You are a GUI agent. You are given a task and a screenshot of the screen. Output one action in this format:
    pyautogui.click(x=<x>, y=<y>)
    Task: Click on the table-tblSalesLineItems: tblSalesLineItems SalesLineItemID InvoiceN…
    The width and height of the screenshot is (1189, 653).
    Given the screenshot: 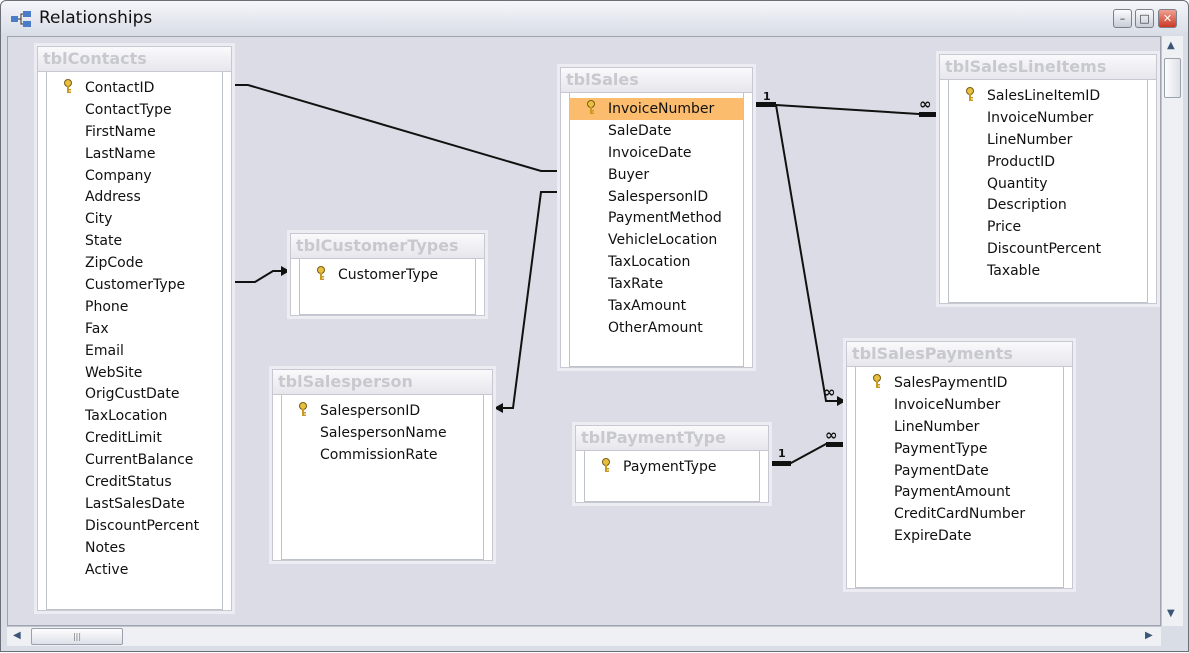 What is the action you would take?
    pyautogui.click(x=1048, y=179)
    